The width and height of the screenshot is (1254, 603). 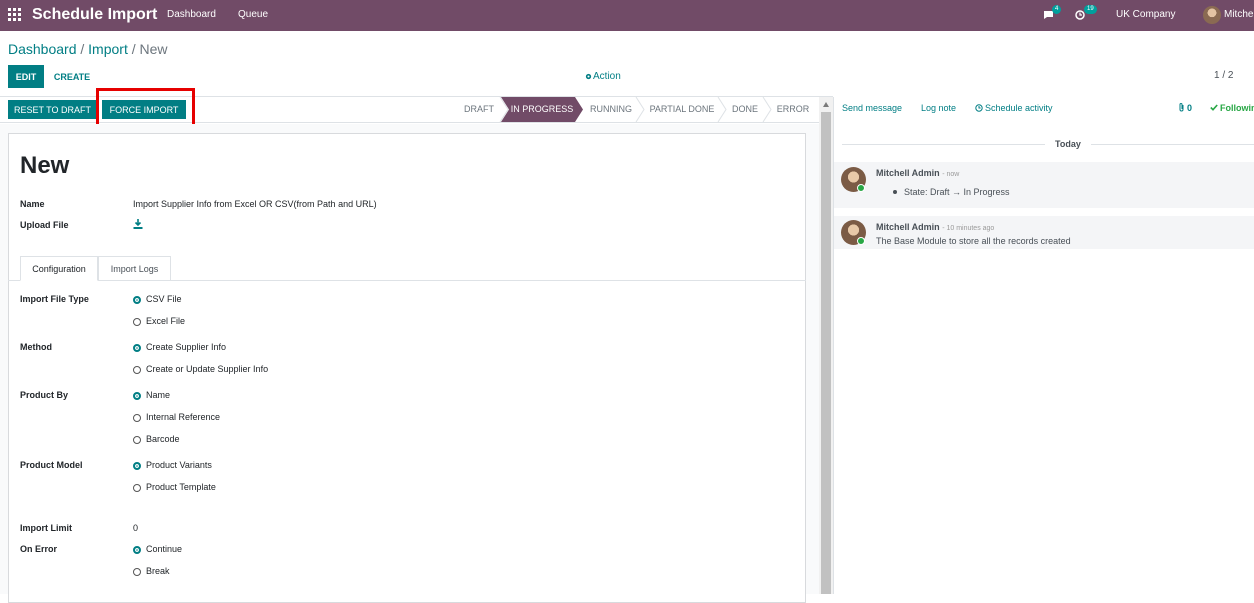 I want to click on message-body: State: Draft → In Progress, so click(x=951, y=192).